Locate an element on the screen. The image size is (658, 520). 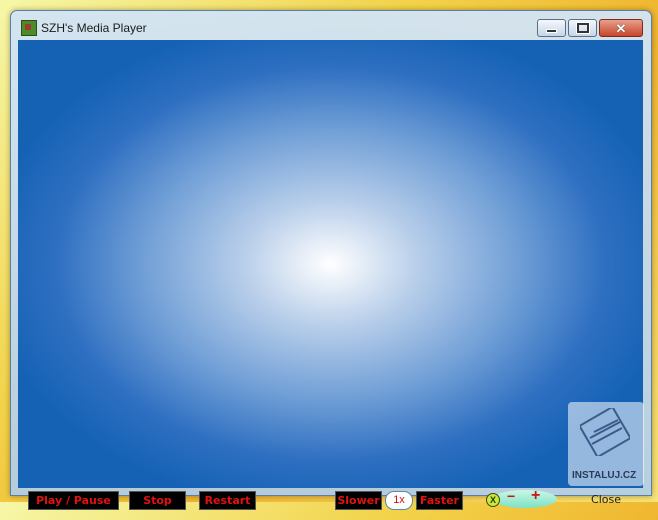
minimize-icon is located at coordinates (551, 30).